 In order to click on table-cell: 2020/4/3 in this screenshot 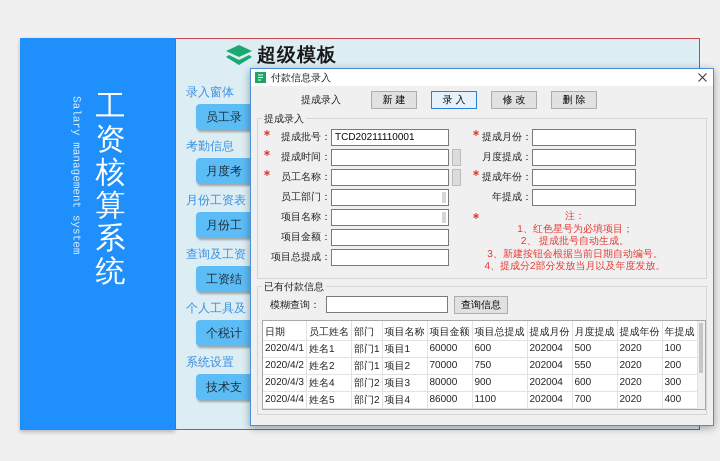, I will do `click(284, 382)`.